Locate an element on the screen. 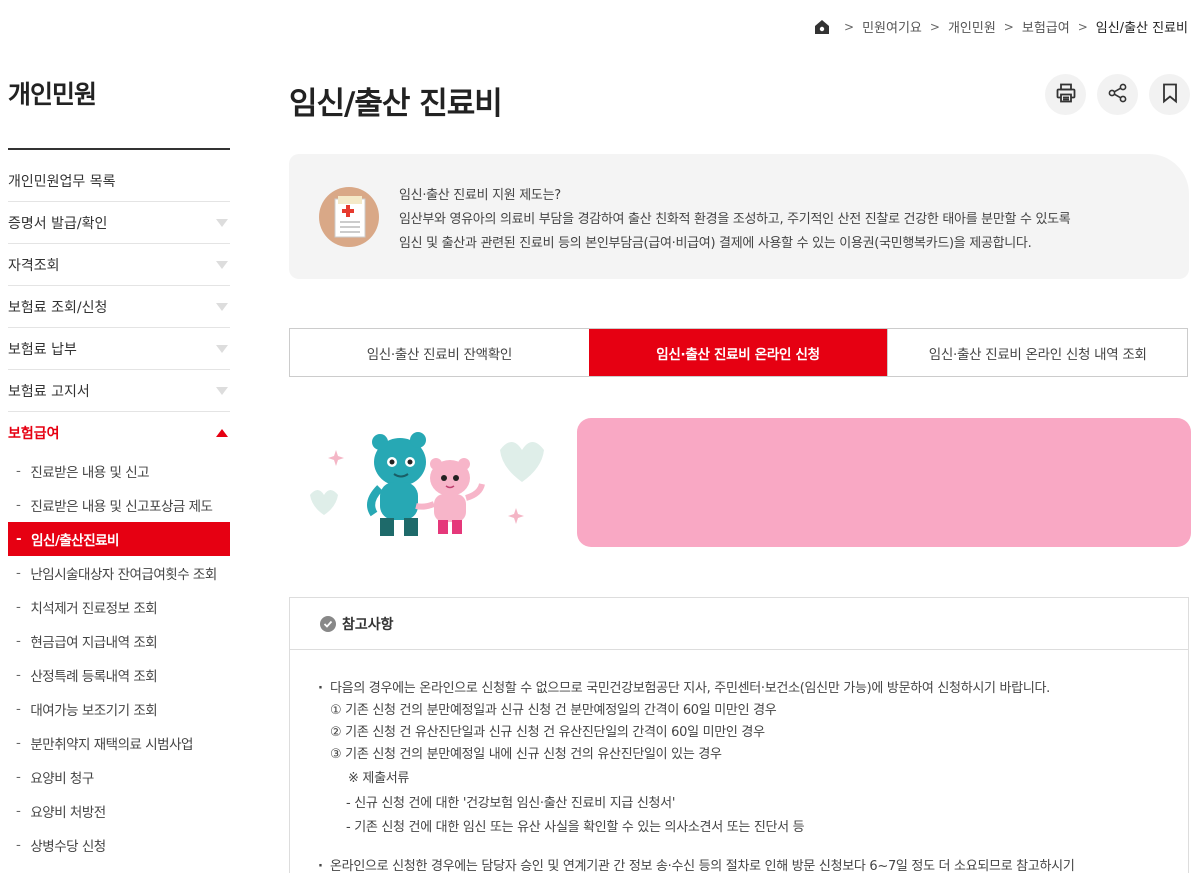 This screenshot has height=873, width=1202. sidebar-item-certificate: 증명서 발급/확인 is located at coordinates (119, 223).